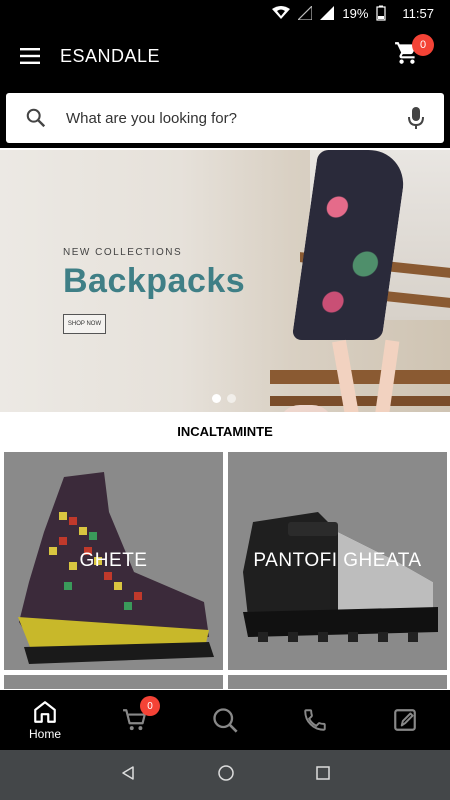 The height and width of the screenshot is (800, 450). I want to click on signal-empty-icon, so click(305, 13).